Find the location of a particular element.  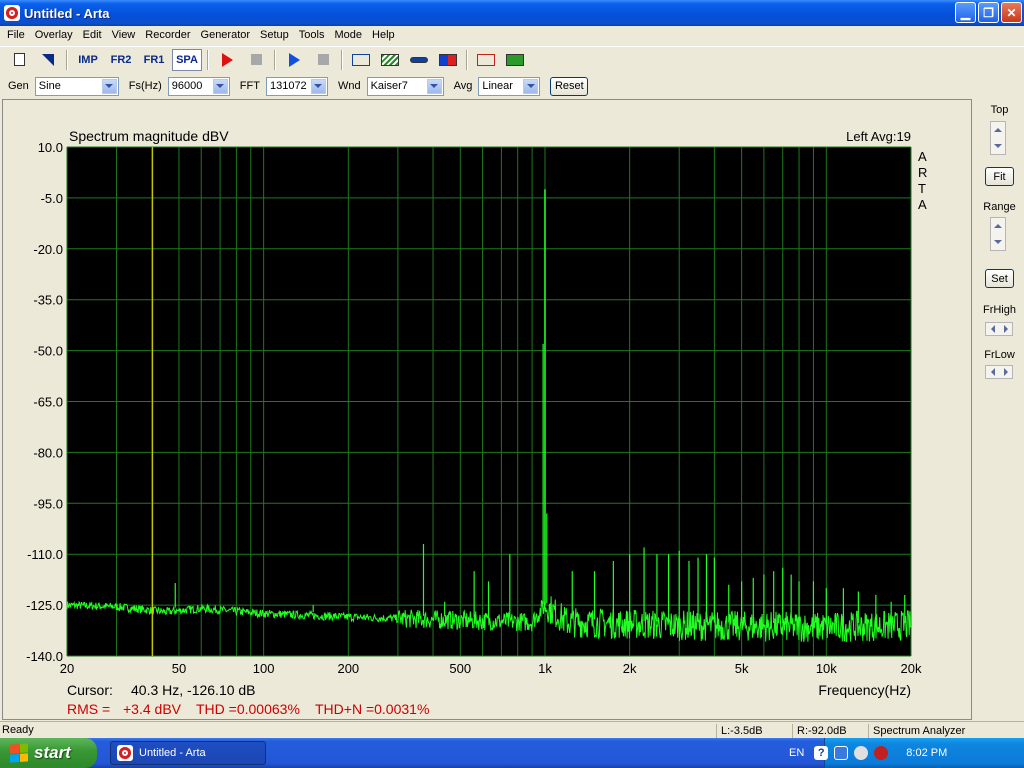

fft-size-select: 131072 is located at coordinates (296, 86).